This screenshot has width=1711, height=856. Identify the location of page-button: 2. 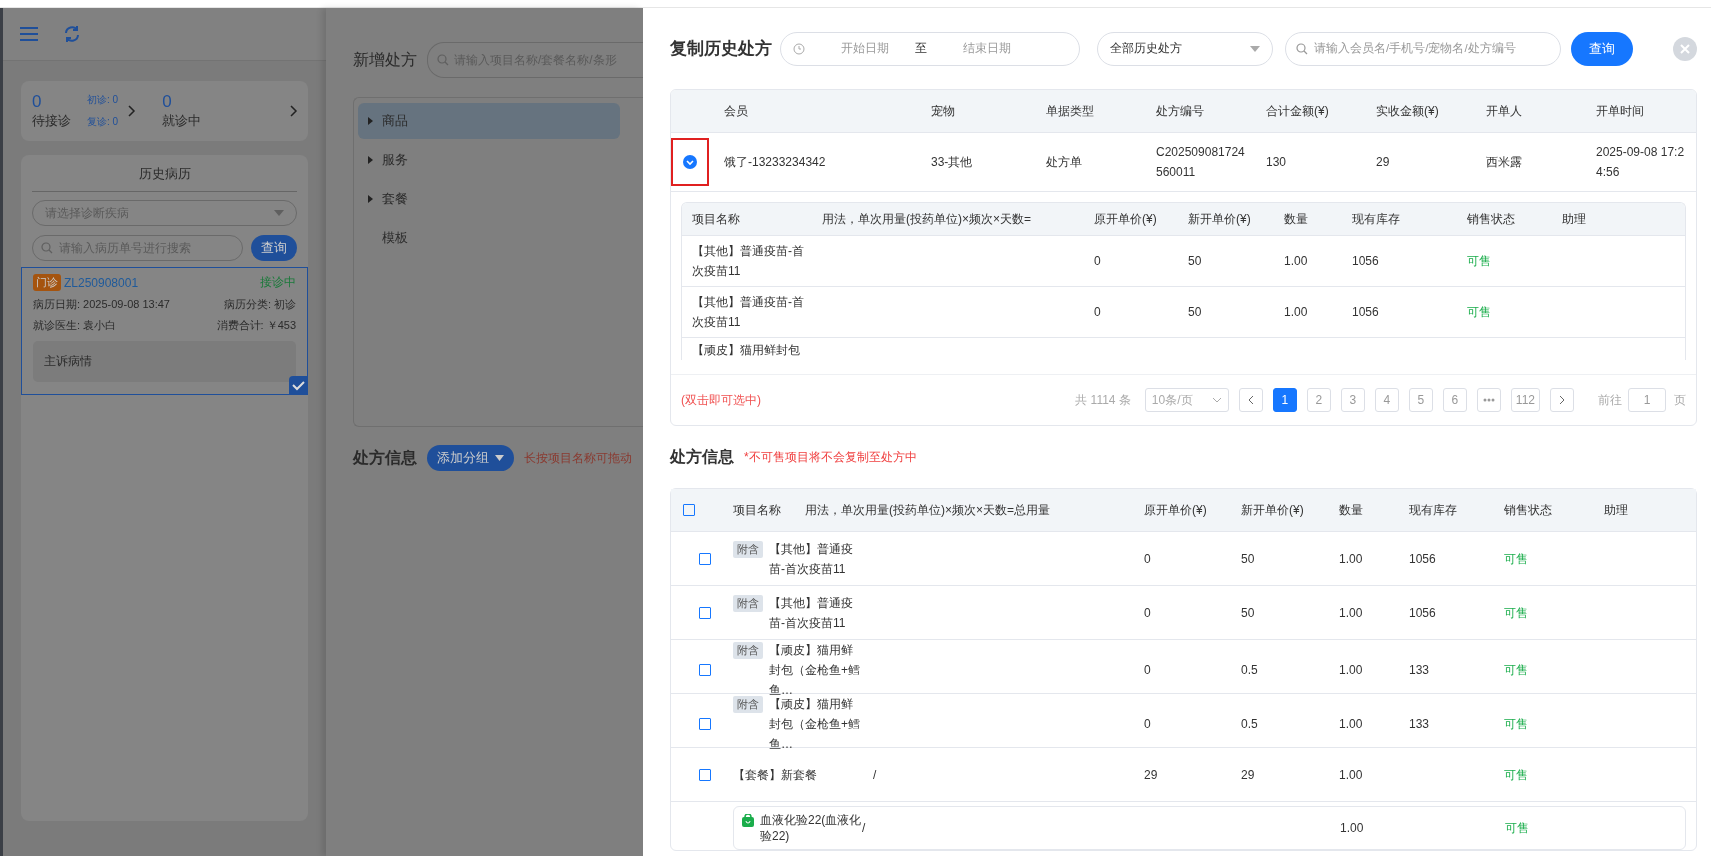
(1318, 400).